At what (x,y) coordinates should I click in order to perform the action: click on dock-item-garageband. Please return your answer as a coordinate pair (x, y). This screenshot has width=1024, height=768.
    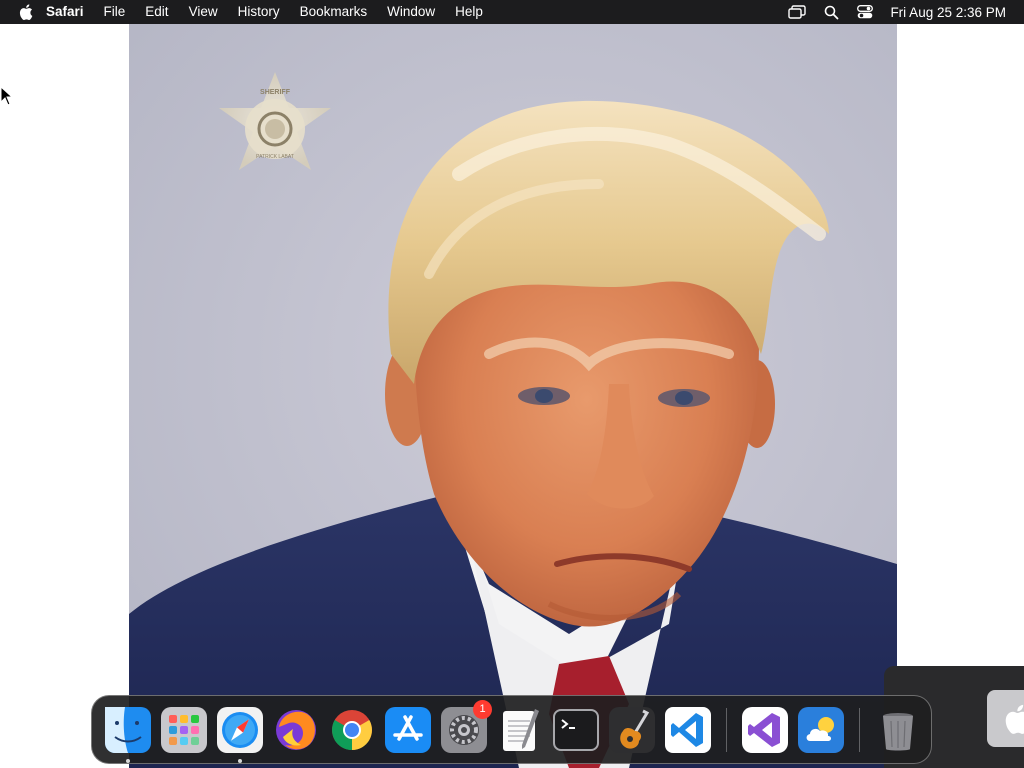
    Looking at the image, I should click on (632, 730).